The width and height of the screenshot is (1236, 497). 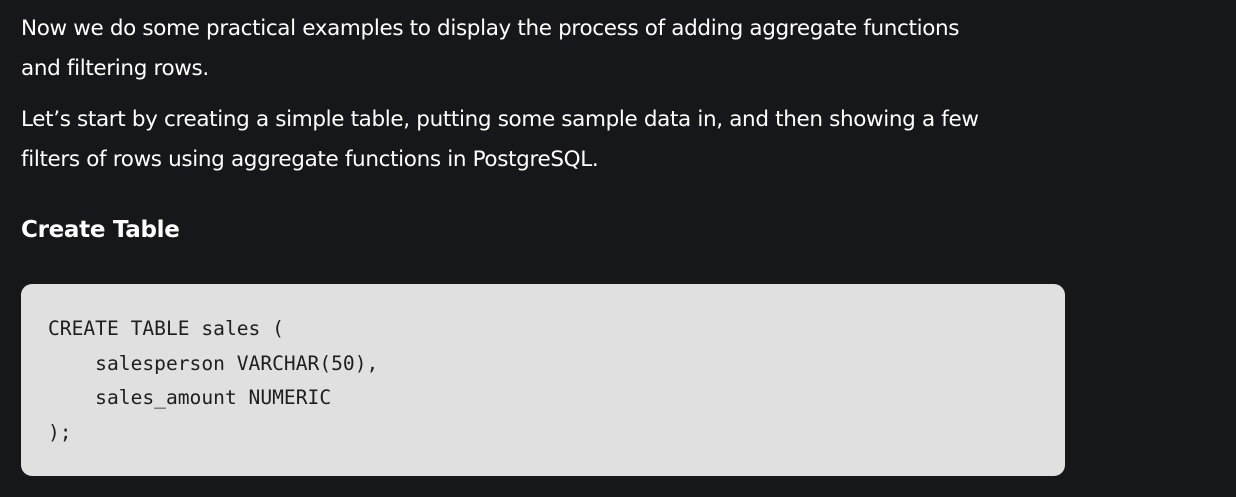 What do you see at coordinates (115, 68) in the screenshot?
I see `paragraph-line: and filtering rows.` at bounding box center [115, 68].